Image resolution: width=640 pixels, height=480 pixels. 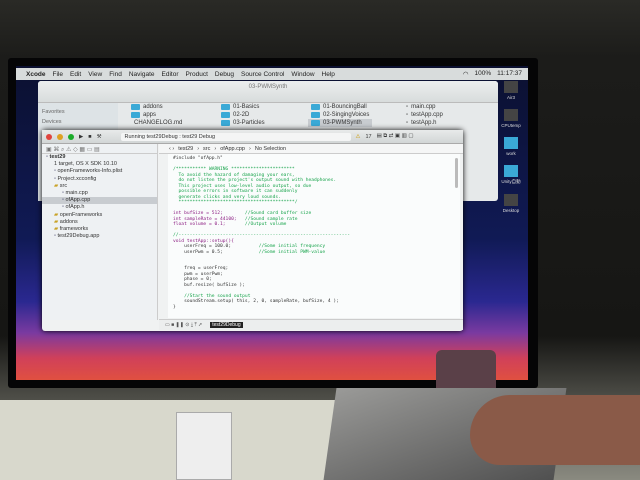 What do you see at coordinates (183, 325) in the screenshot?
I see `debug-controls: ▭ ■ ❚❚ ⊙ ⤓ ⤒ ➚` at bounding box center [183, 325].